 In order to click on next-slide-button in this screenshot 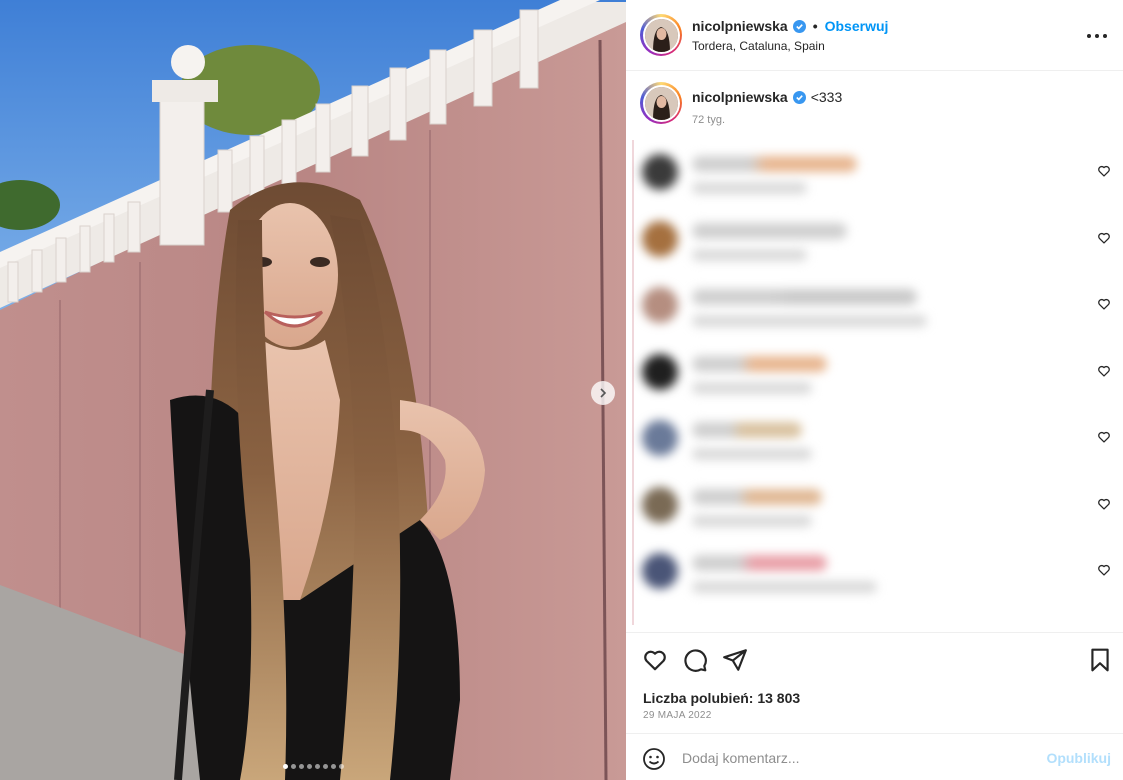, I will do `click(603, 393)`.